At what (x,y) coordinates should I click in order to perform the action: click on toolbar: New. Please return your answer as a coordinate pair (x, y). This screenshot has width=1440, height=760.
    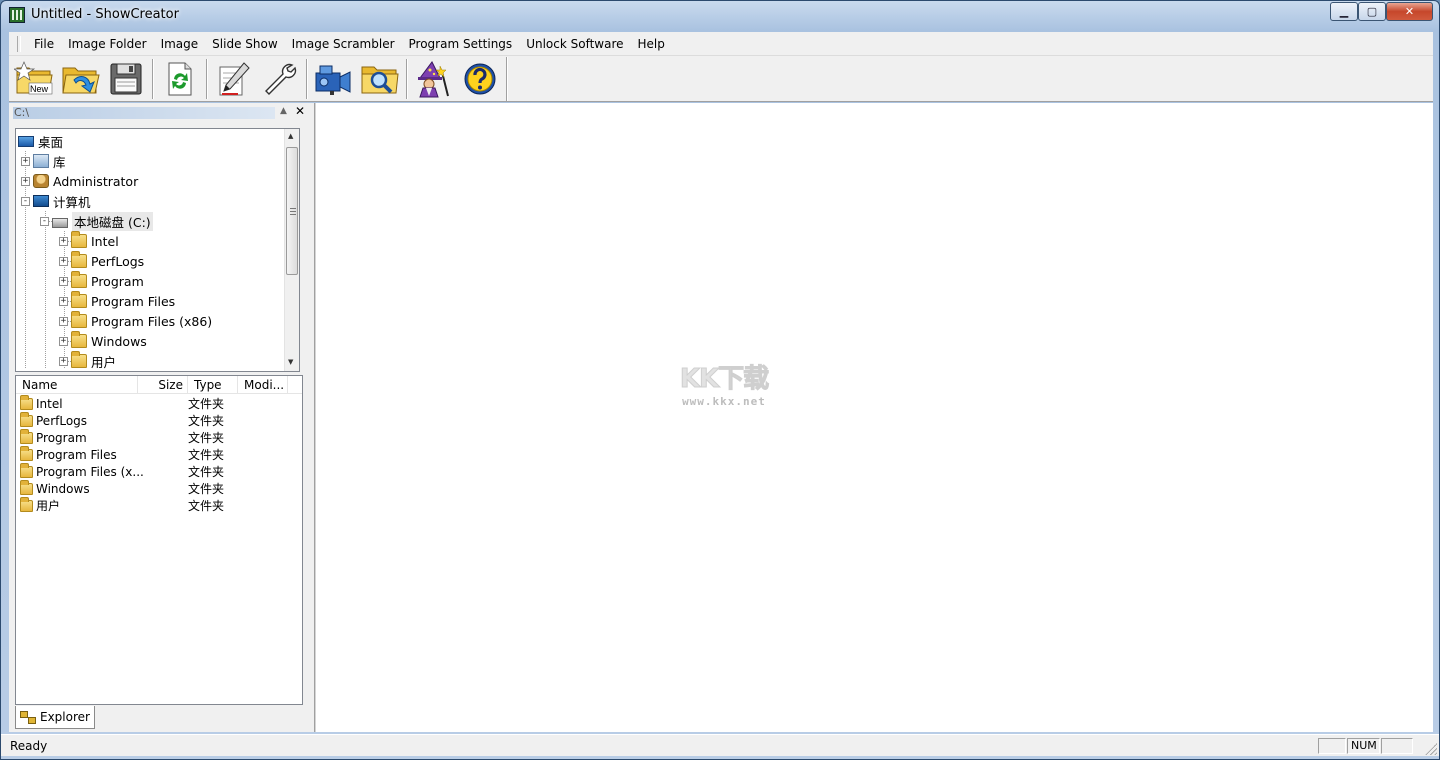
    Looking at the image, I should click on (721, 79).